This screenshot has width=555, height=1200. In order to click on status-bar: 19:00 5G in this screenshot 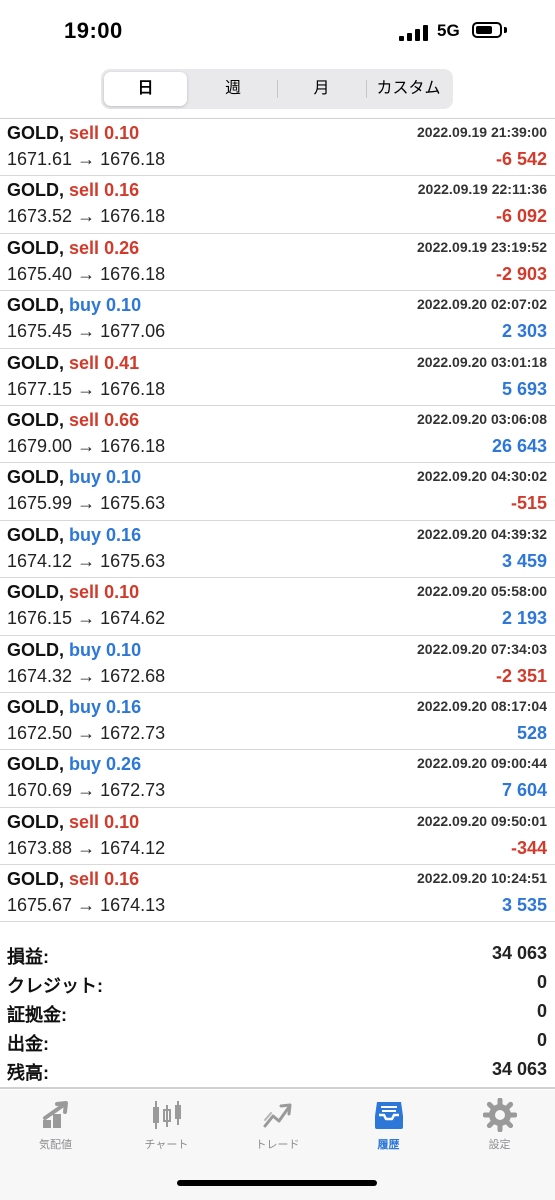, I will do `click(277, 33)`.